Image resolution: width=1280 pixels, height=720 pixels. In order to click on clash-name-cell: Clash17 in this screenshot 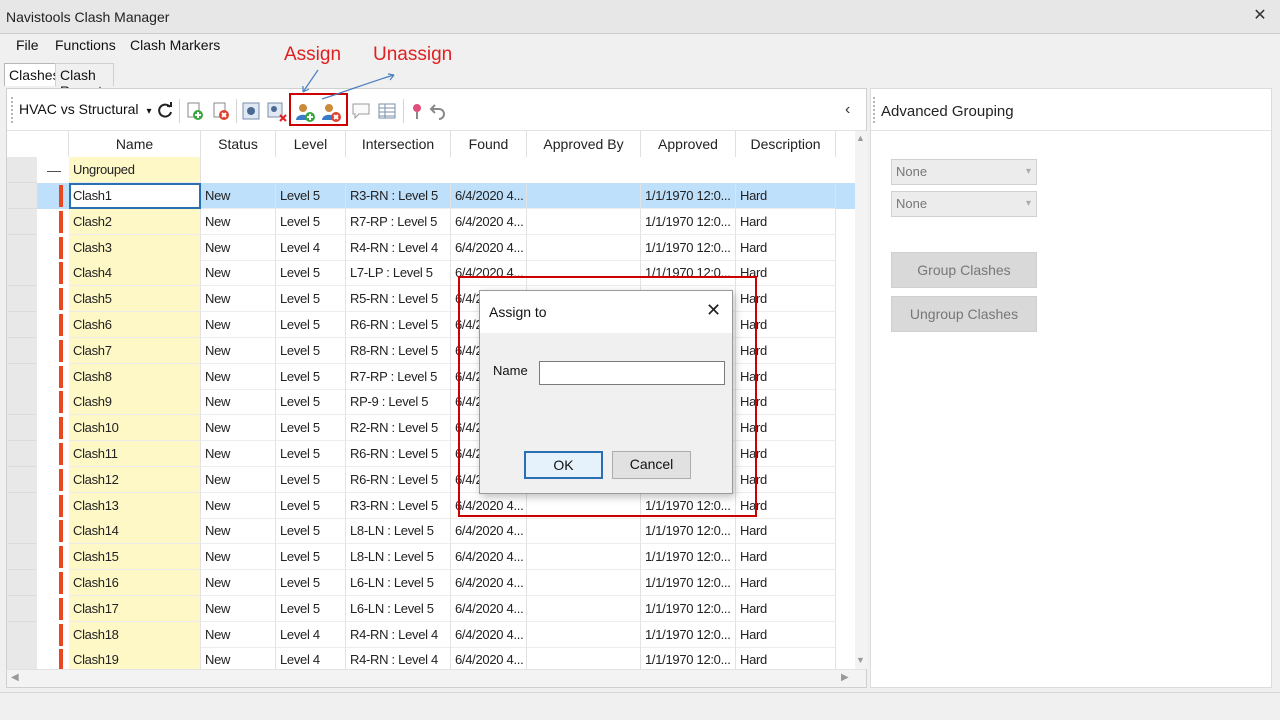, I will do `click(135, 608)`.